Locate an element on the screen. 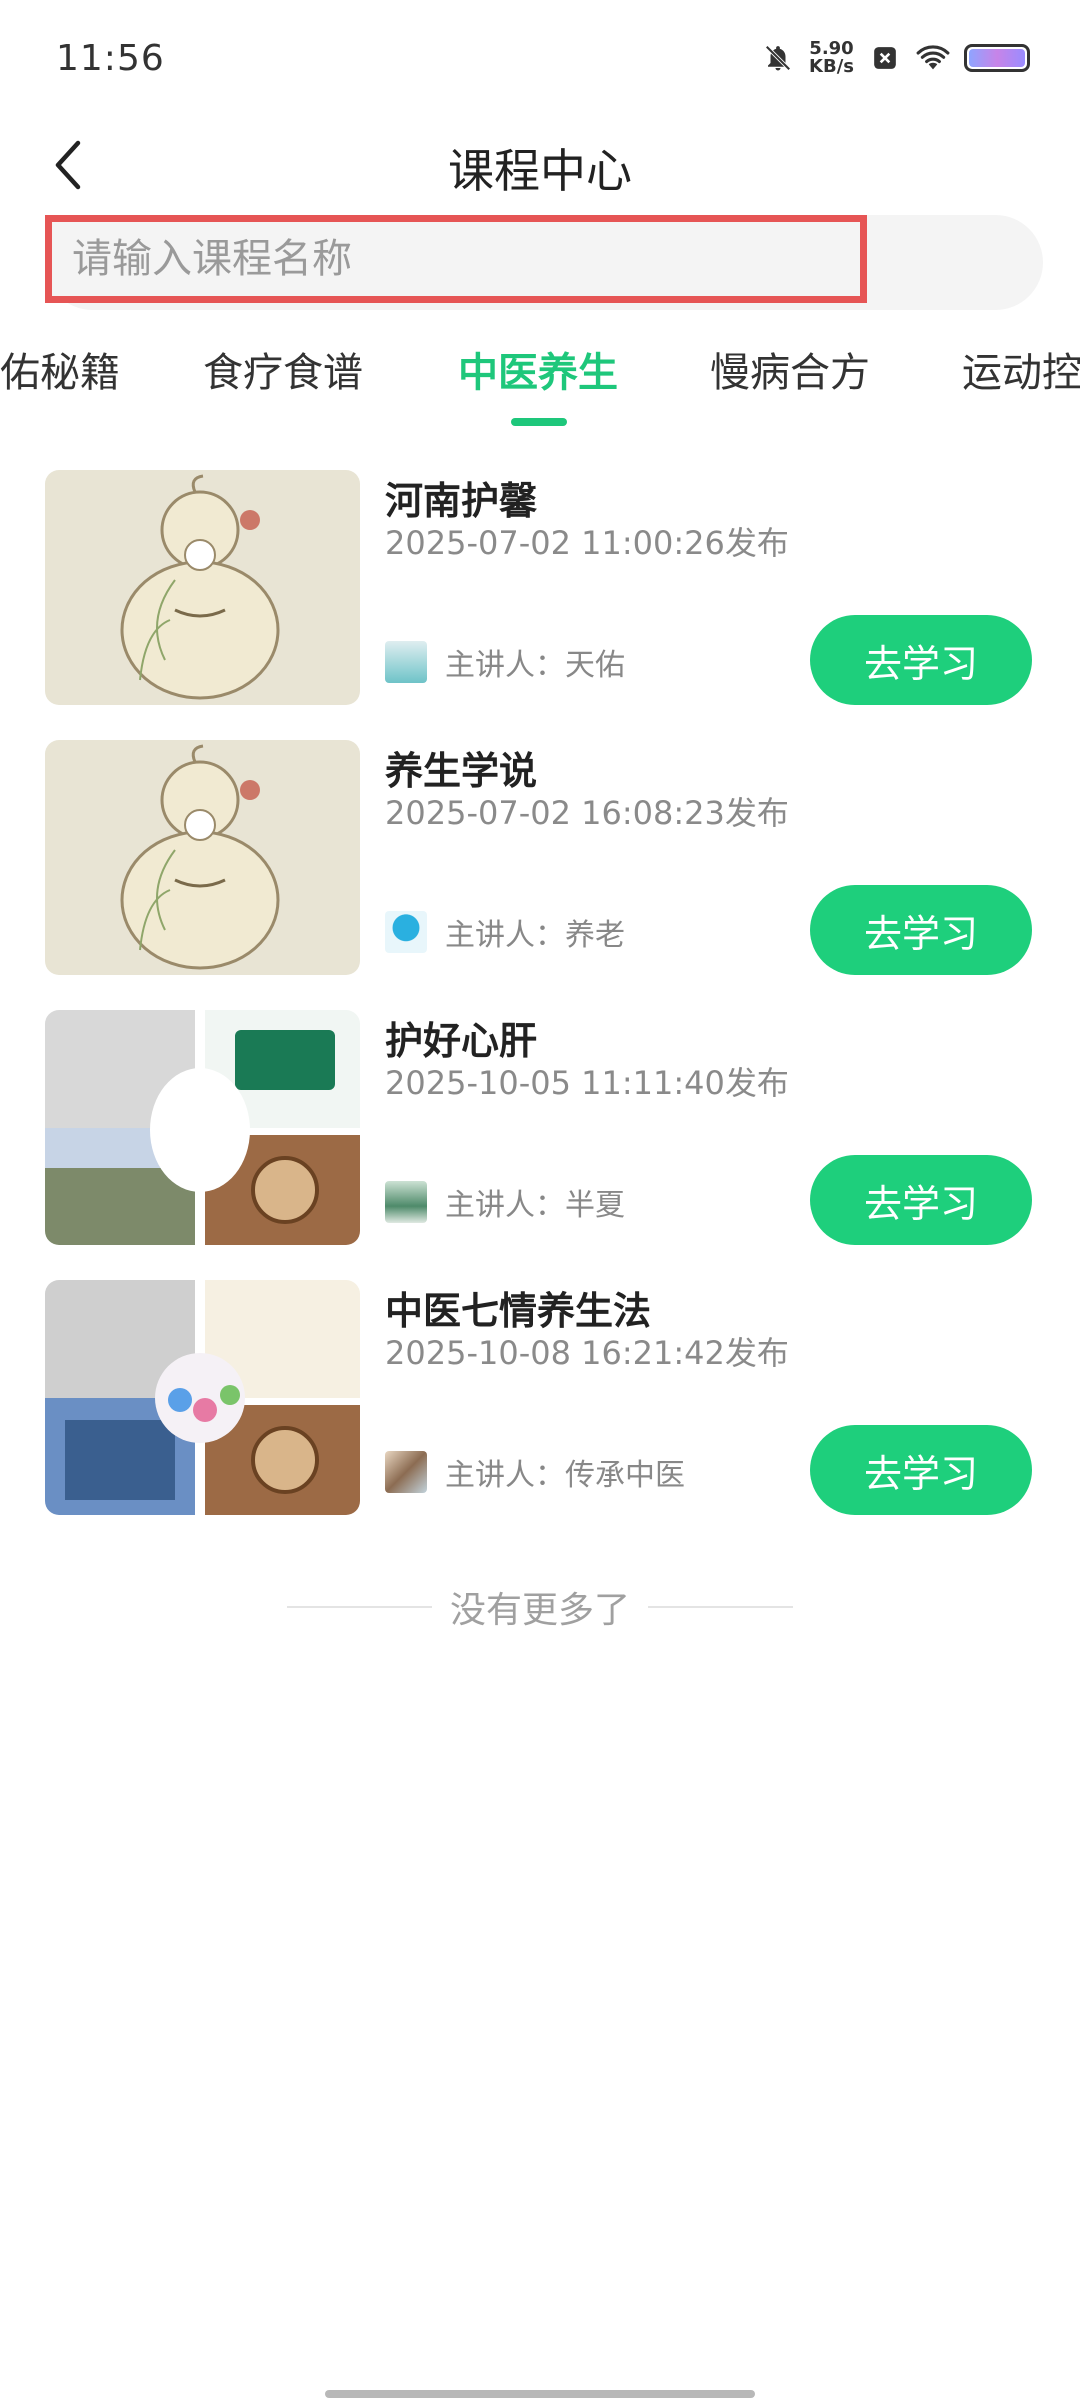 Image resolution: width=1080 pixels, height=2408 pixels. course-date: 2025-10-08 16:21:42发布 is located at coordinates (587, 1353).